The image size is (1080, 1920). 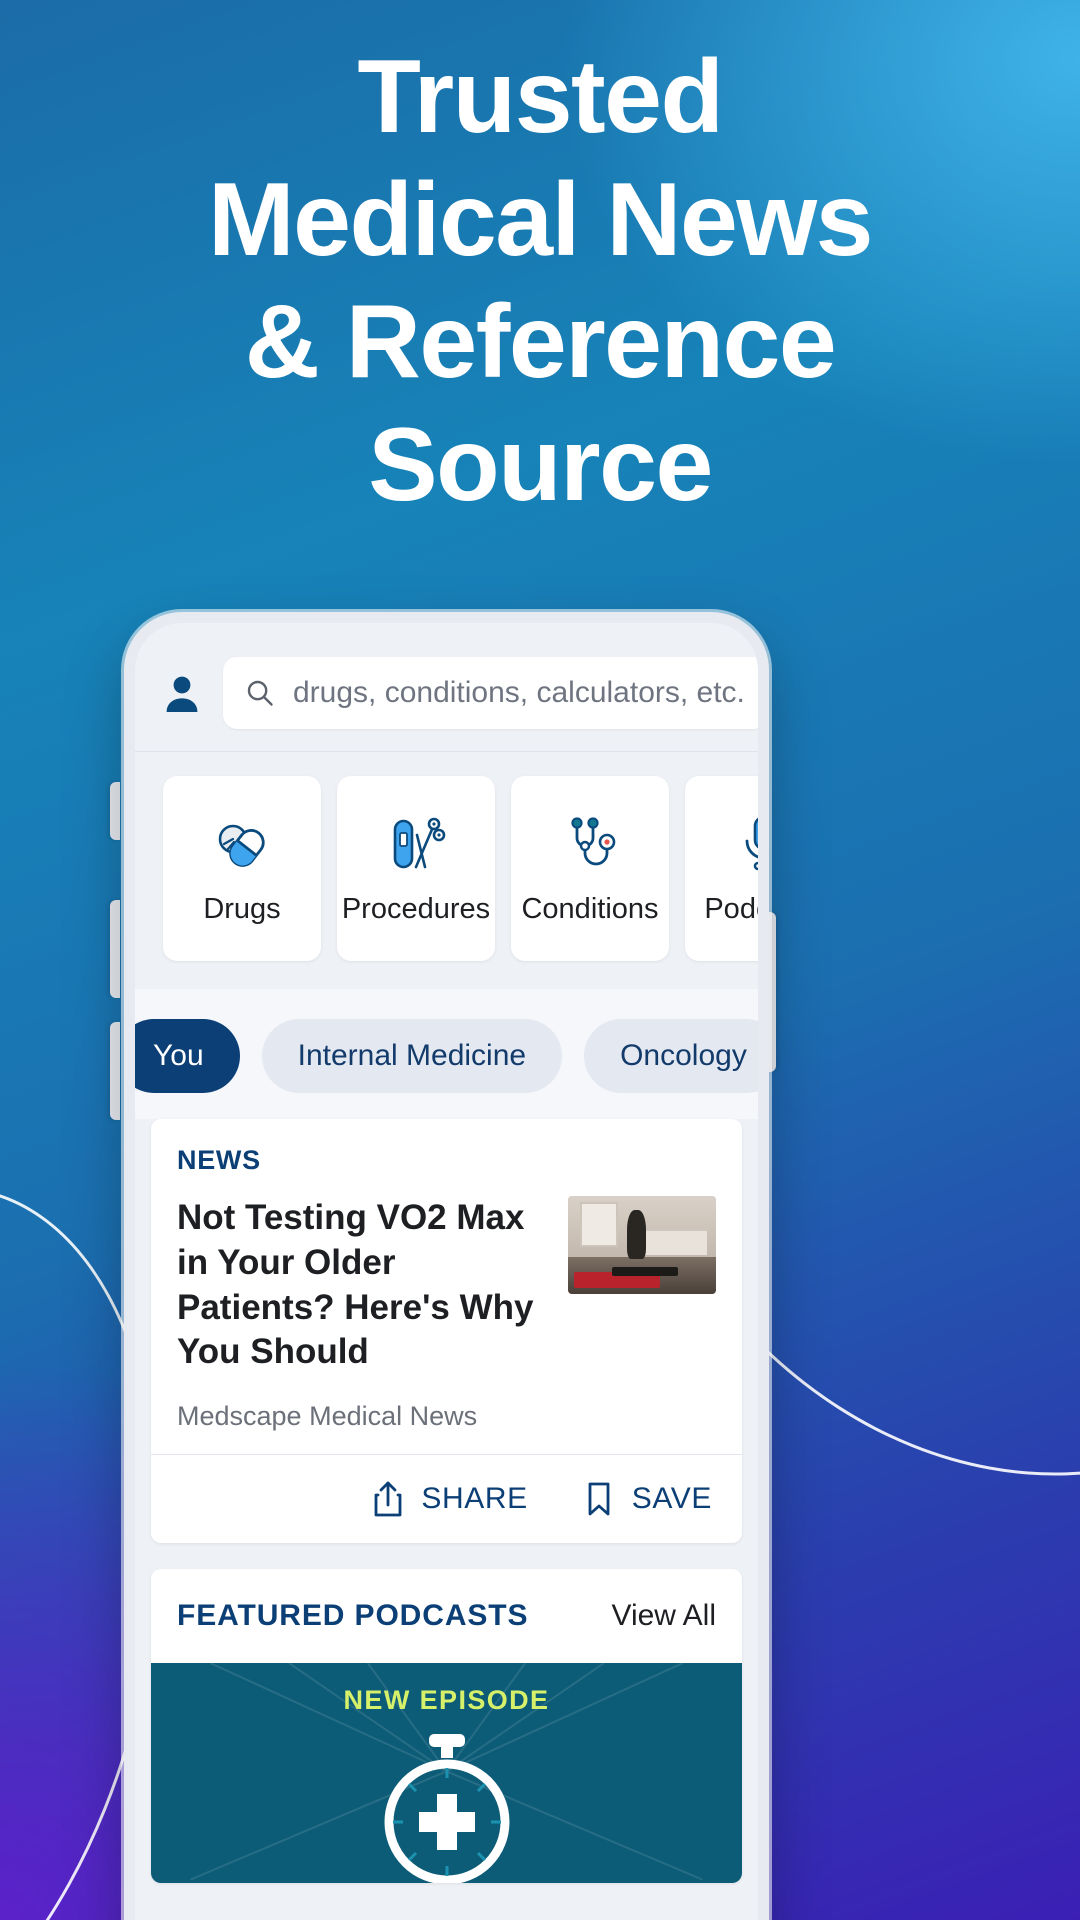 What do you see at coordinates (671, 1499) in the screenshot?
I see `save-label: SAVE` at bounding box center [671, 1499].